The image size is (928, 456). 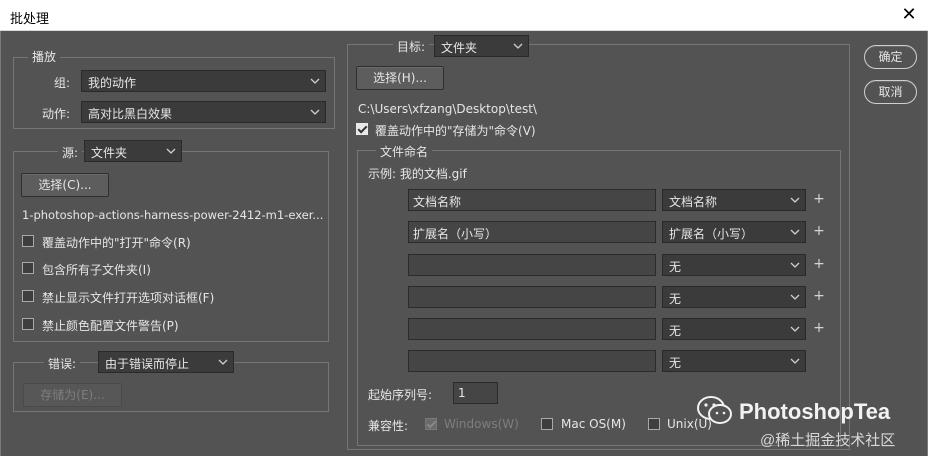 I want to click on include-subfolders-label: 包含所有子文件夹(I), so click(x=96, y=270).